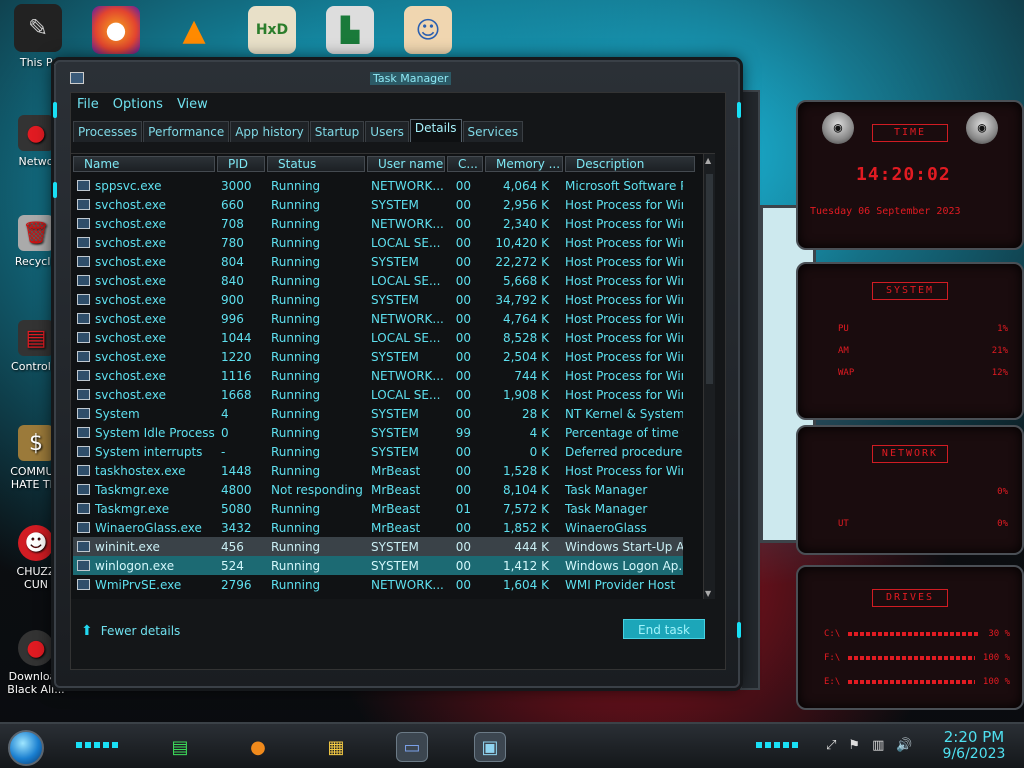  I want to click on drives-gadget: DRIVES C:\ 30 % F:\ 100 % E:\ 100 %, so click(910, 637).